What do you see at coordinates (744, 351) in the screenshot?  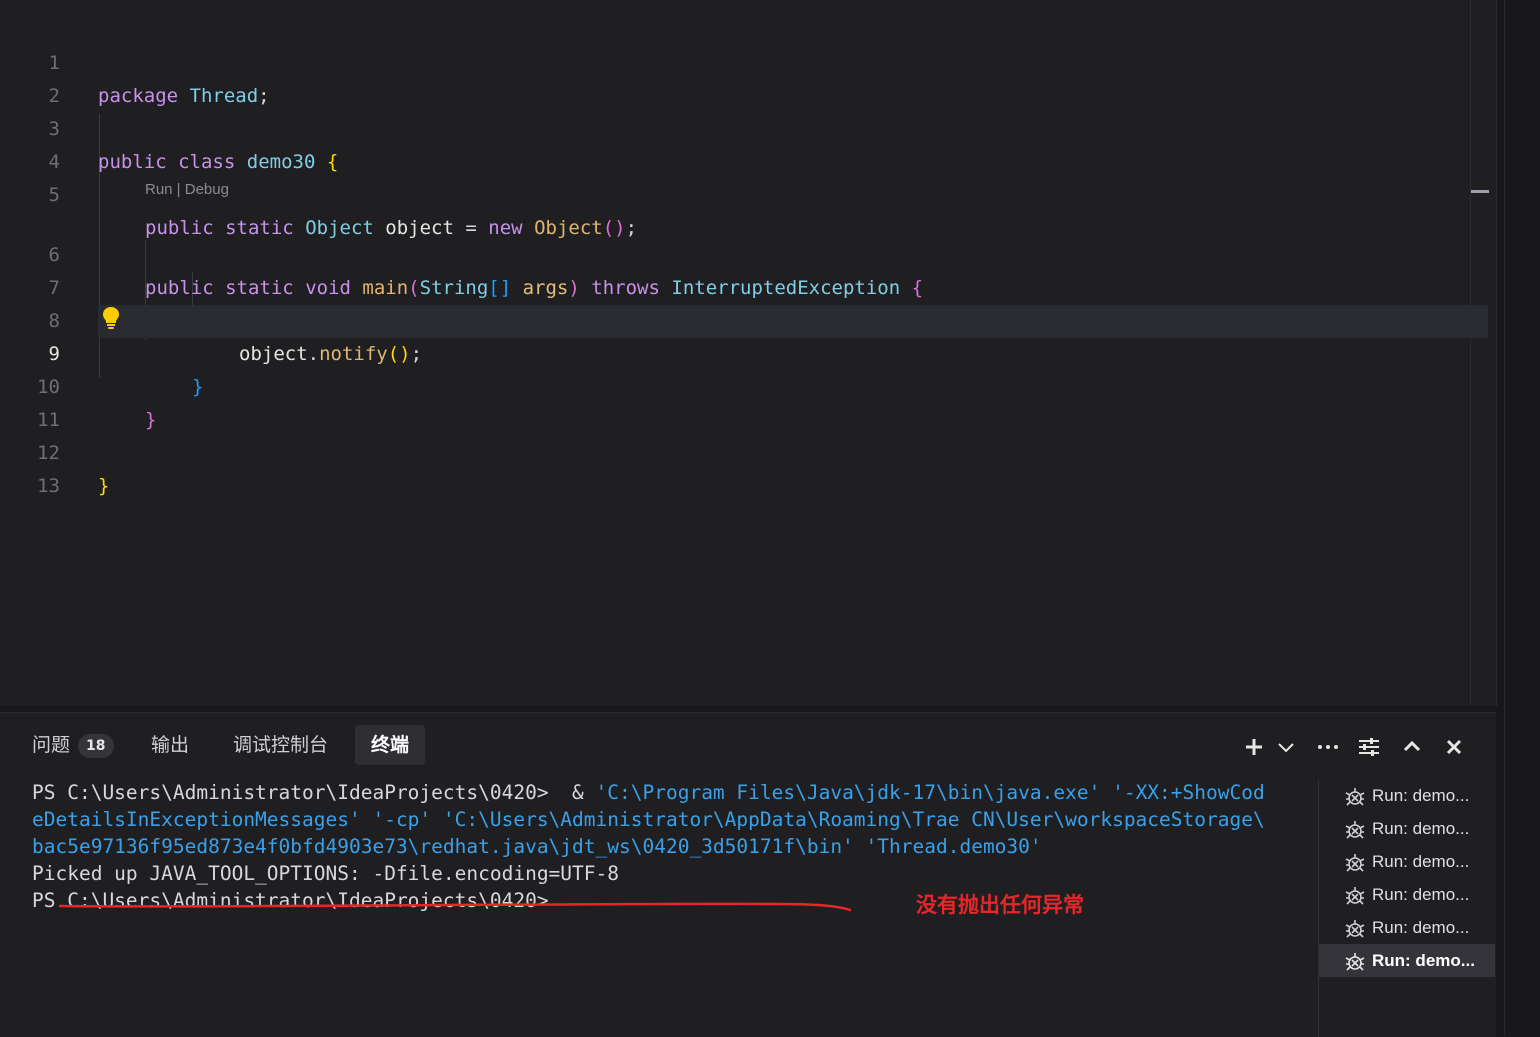 I see `code-line-9: 9 }` at bounding box center [744, 351].